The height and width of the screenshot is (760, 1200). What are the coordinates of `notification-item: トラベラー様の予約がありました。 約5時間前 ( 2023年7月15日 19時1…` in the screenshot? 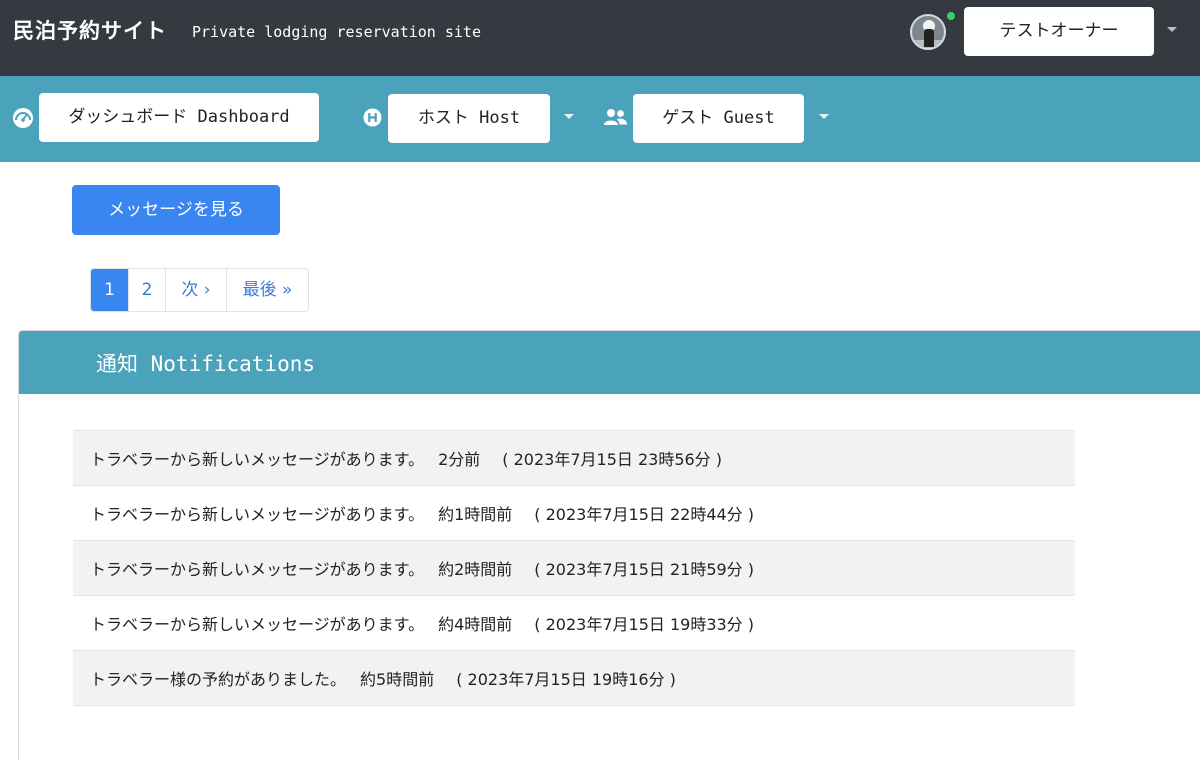 It's located at (574, 678).